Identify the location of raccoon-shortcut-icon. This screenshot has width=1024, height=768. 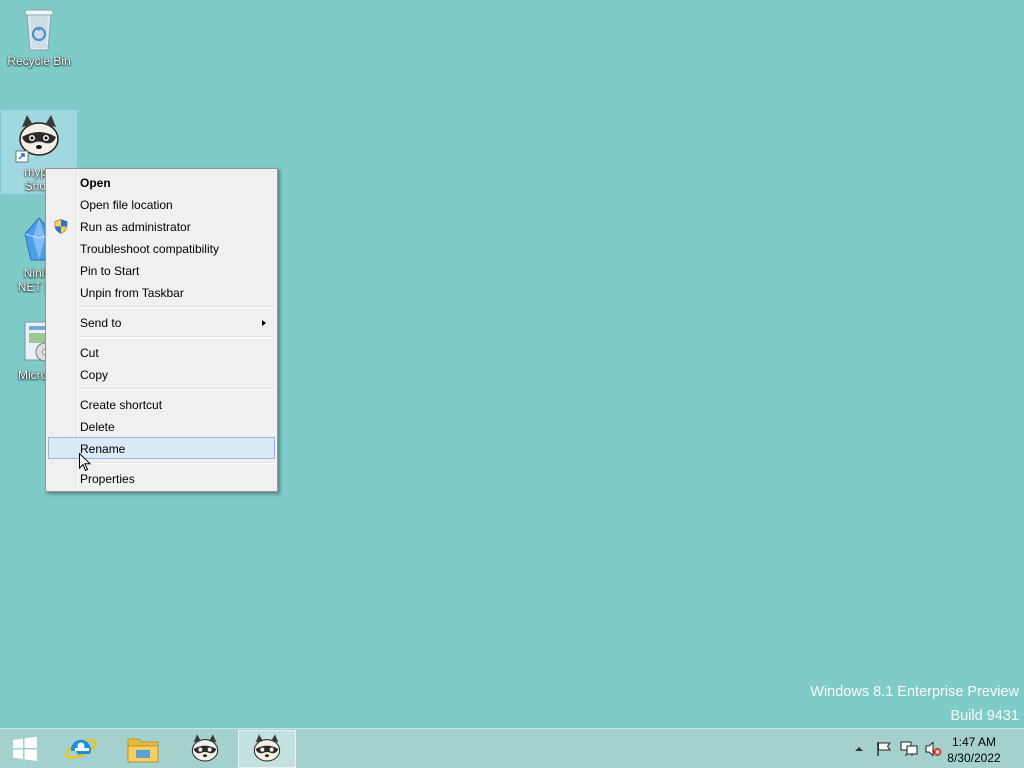
(37, 139).